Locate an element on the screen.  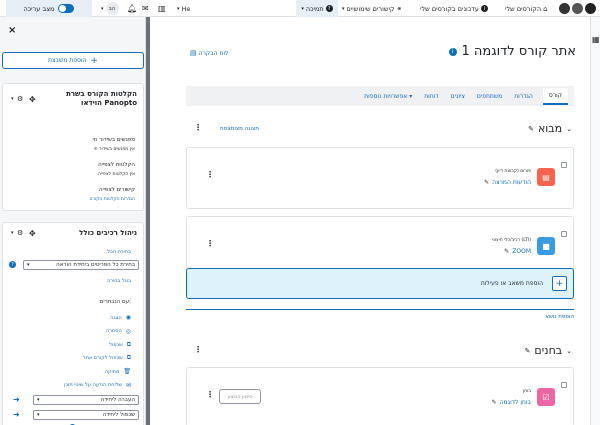
section-header-quizzes: ✎ בחנים ⌄ is located at coordinates (548, 350).